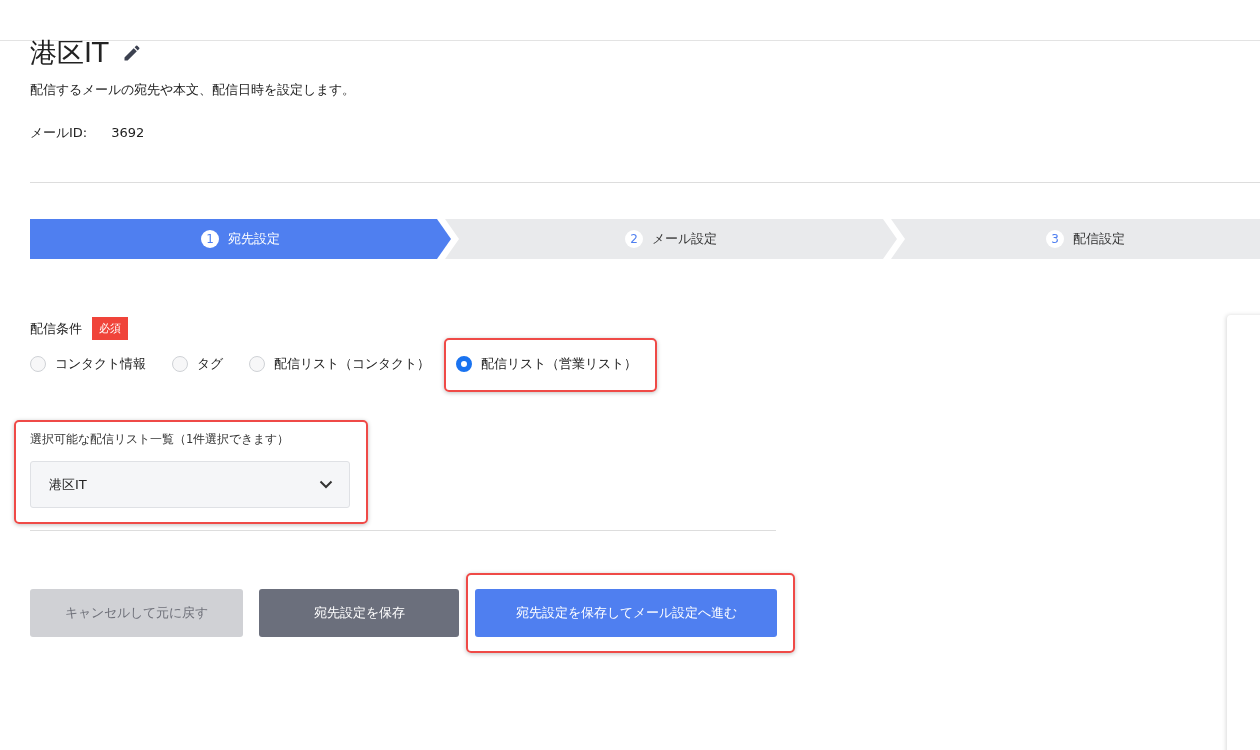 The height and width of the screenshot is (750, 1260). What do you see at coordinates (339, 364) in the screenshot?
I see `radio-option: 配信リスト（コンタクト）` at bounding box center [339, 364].